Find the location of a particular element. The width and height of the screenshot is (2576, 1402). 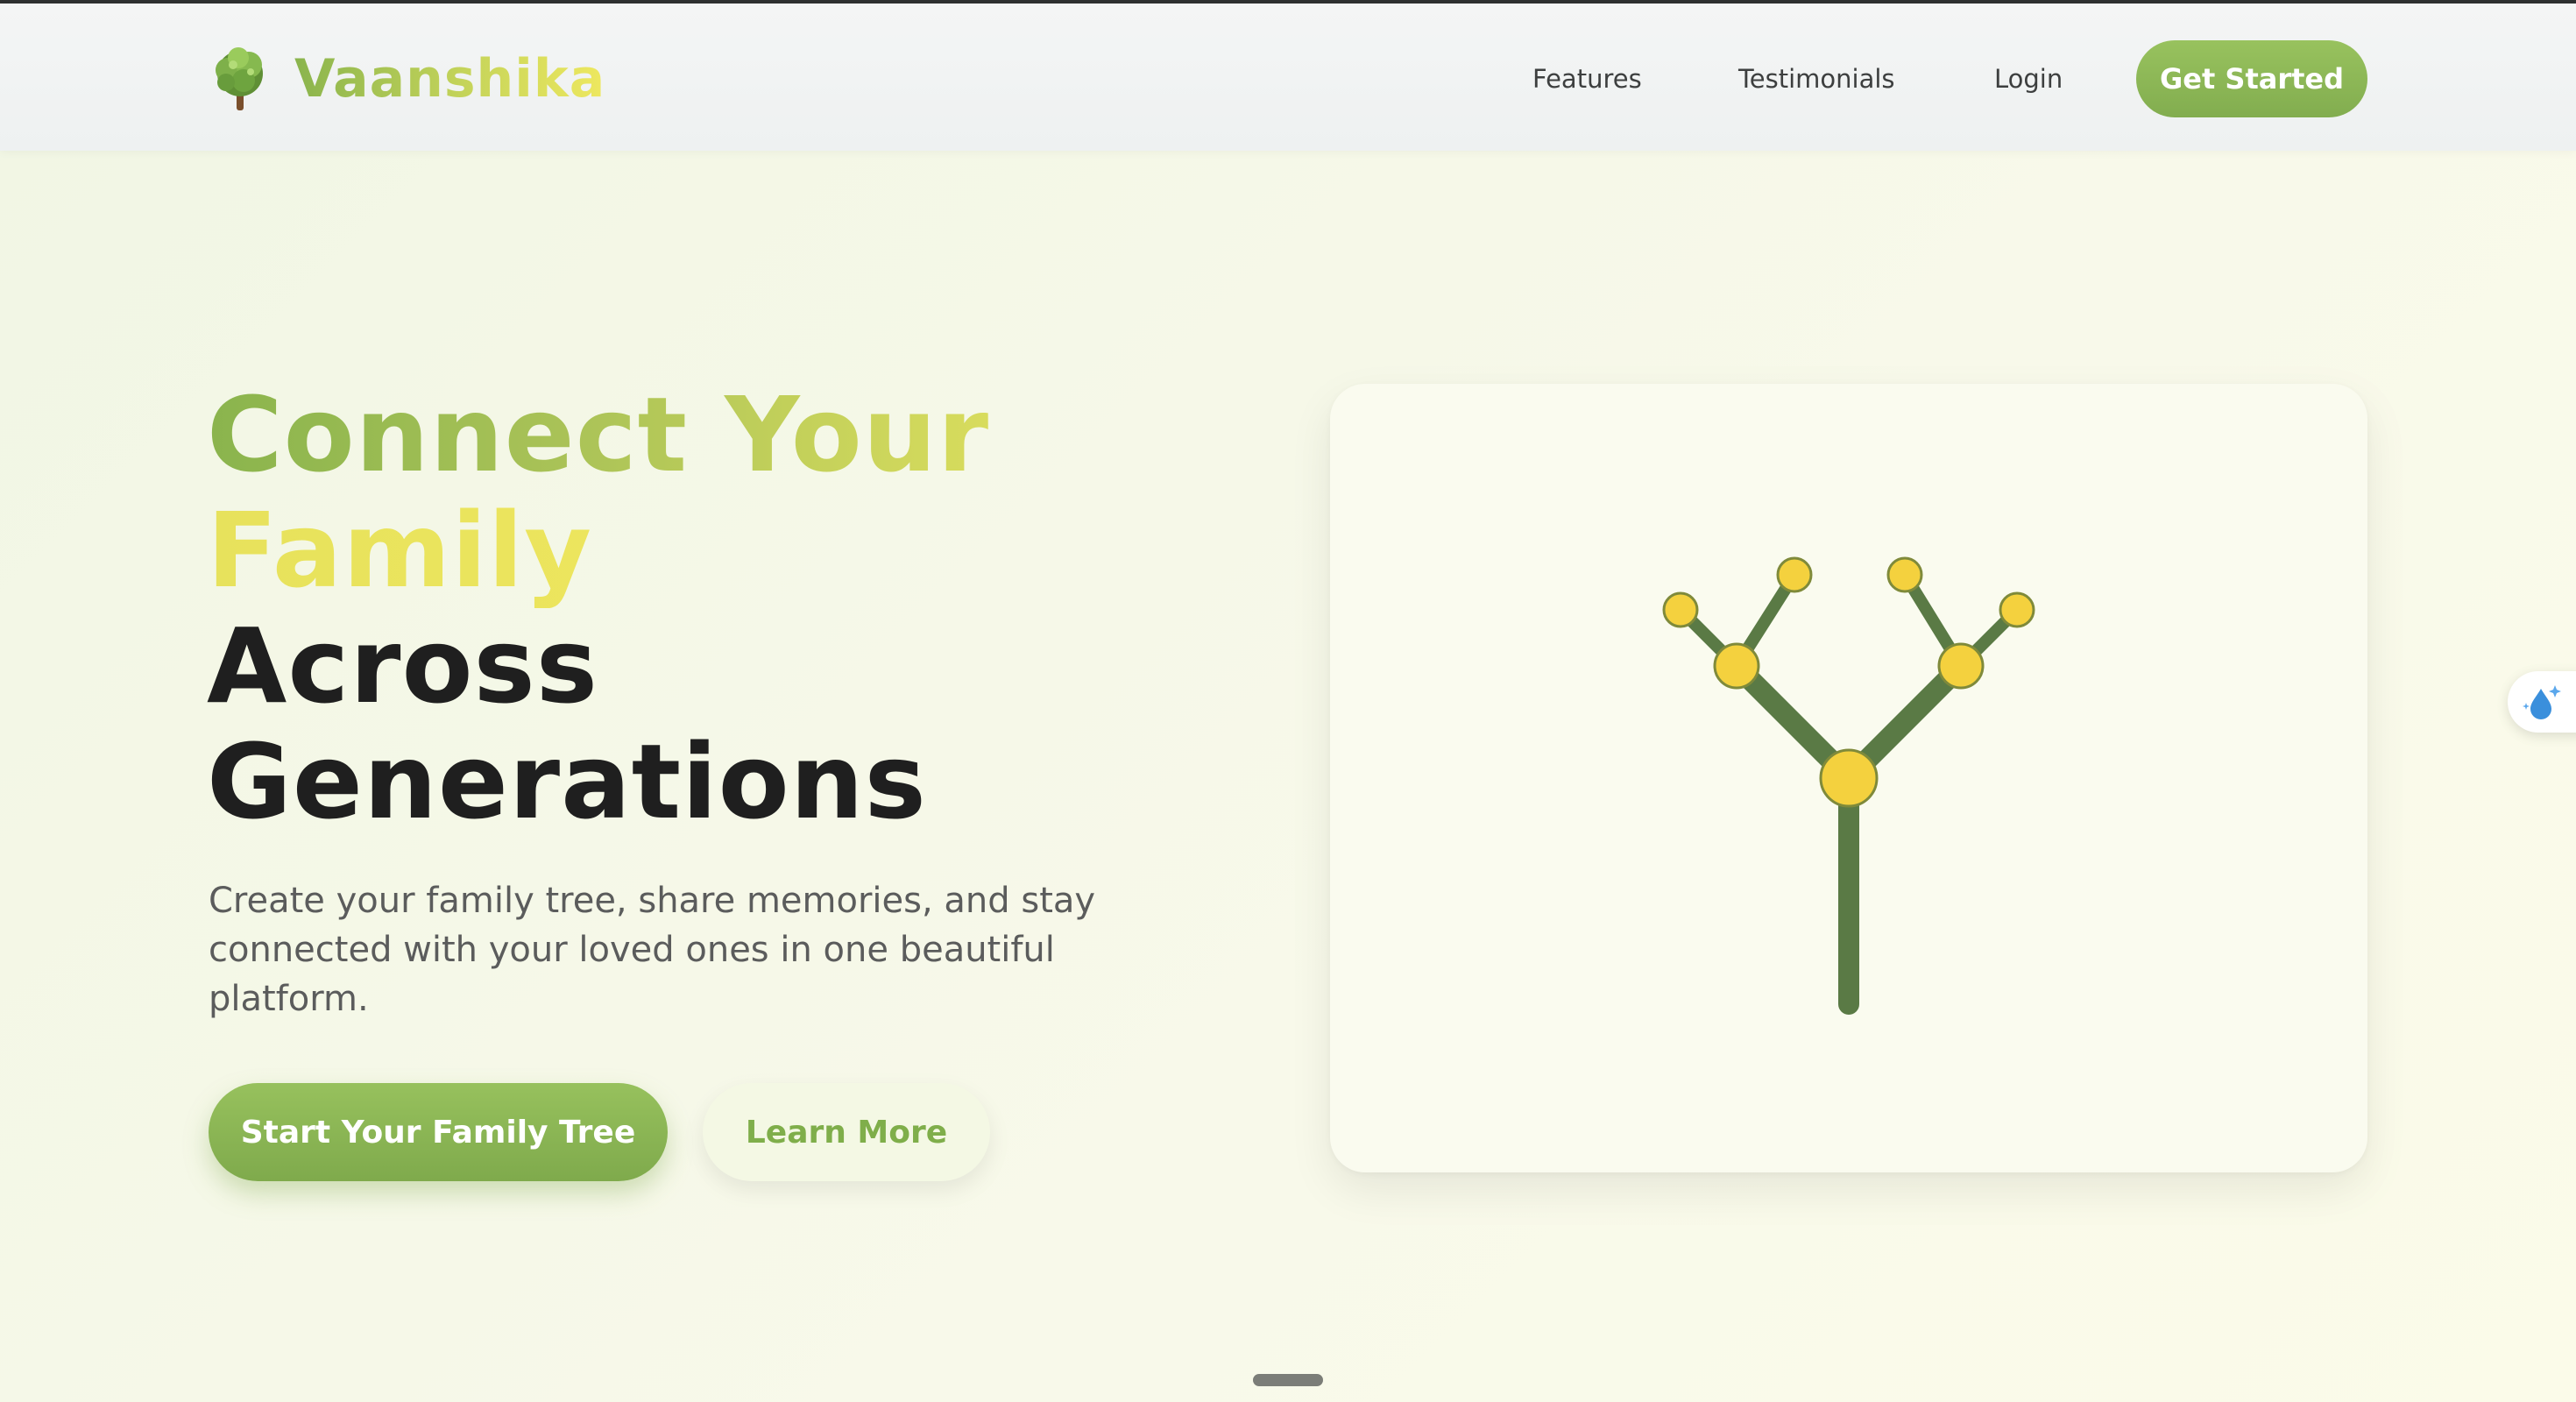

water-drop-sparkle-icon is located at coordinates (2542, 702).